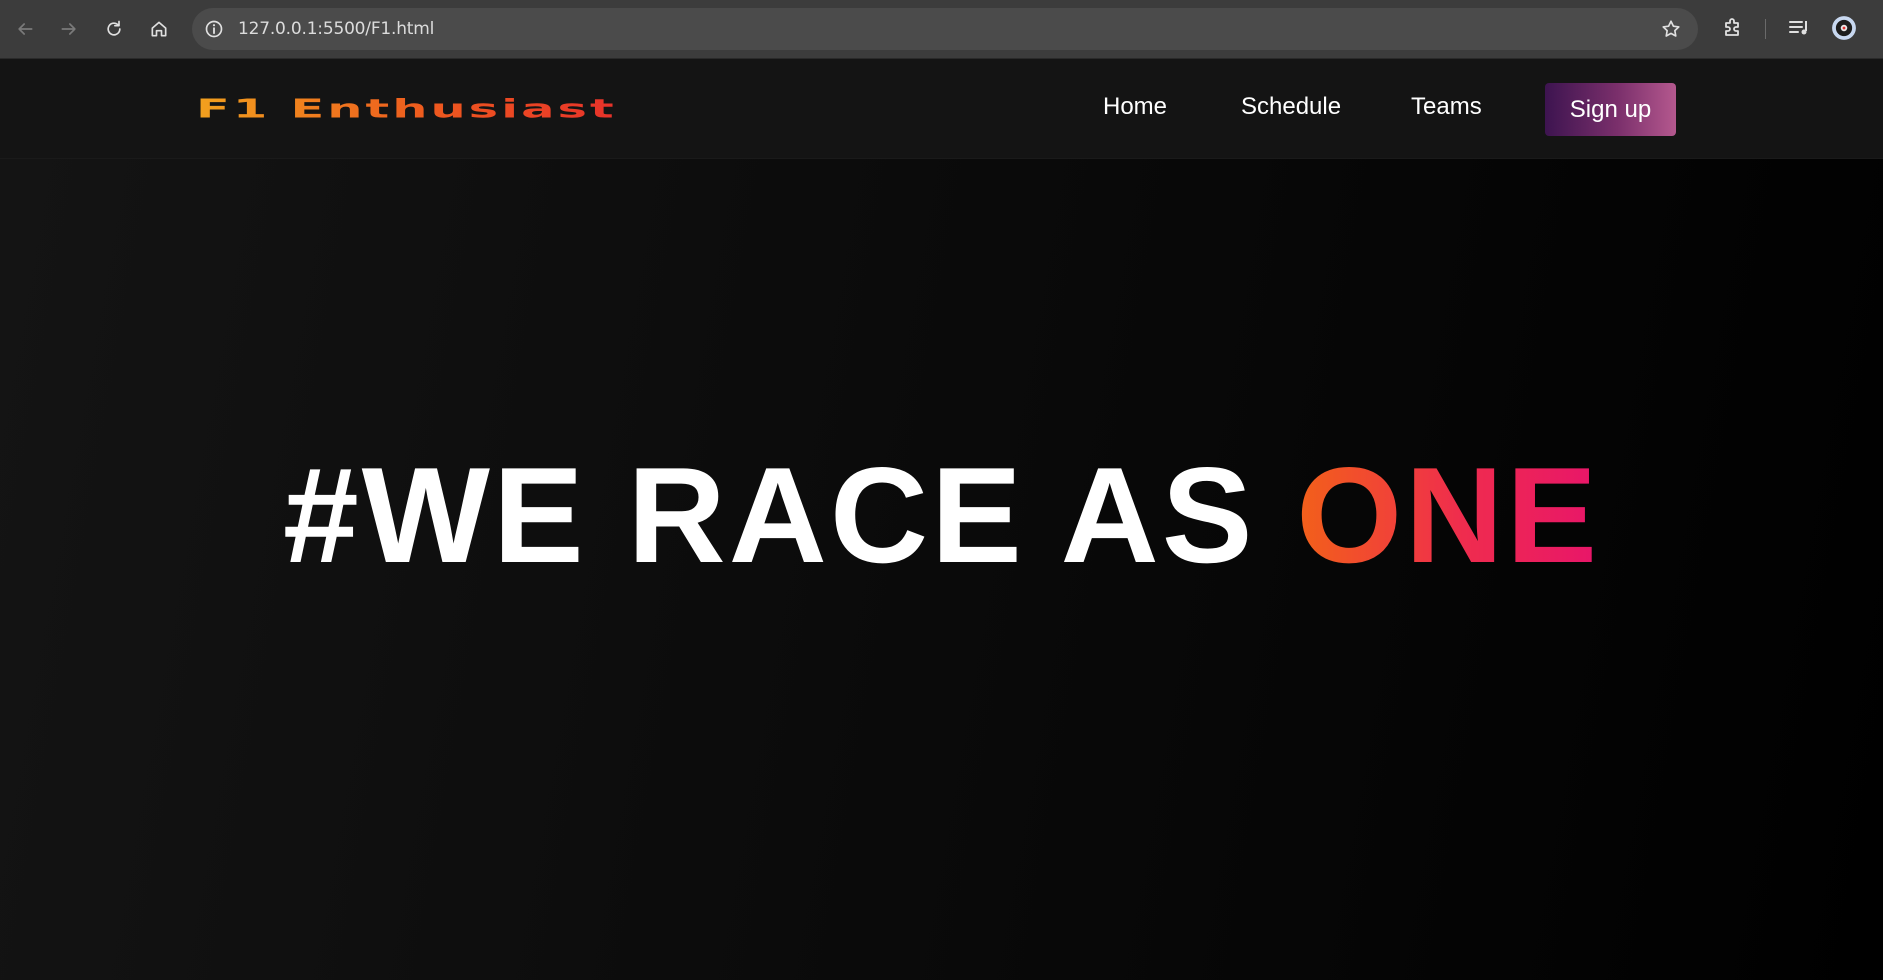 The image size is (1883, 980). I want to click on browser-toolbar: 127.0.0.1:5500/F1.html, so click(941, 29).